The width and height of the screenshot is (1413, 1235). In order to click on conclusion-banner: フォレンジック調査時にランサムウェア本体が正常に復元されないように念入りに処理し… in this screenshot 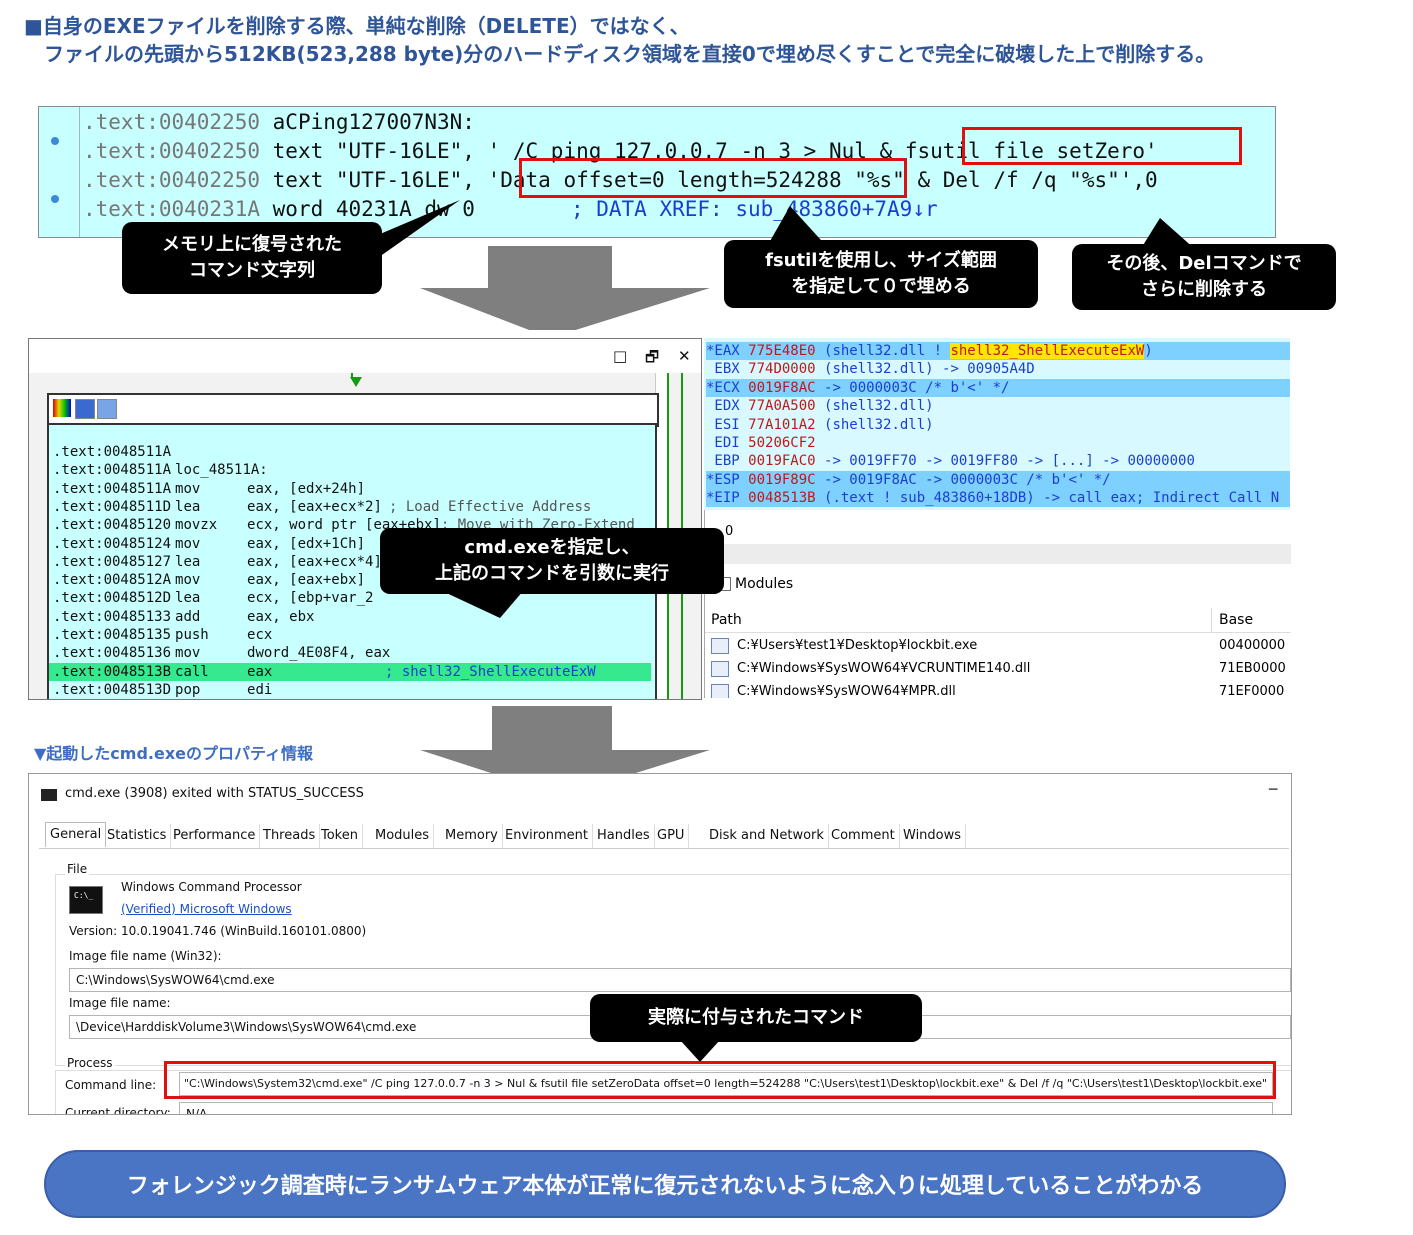, I will do `click(665, 1184)`.